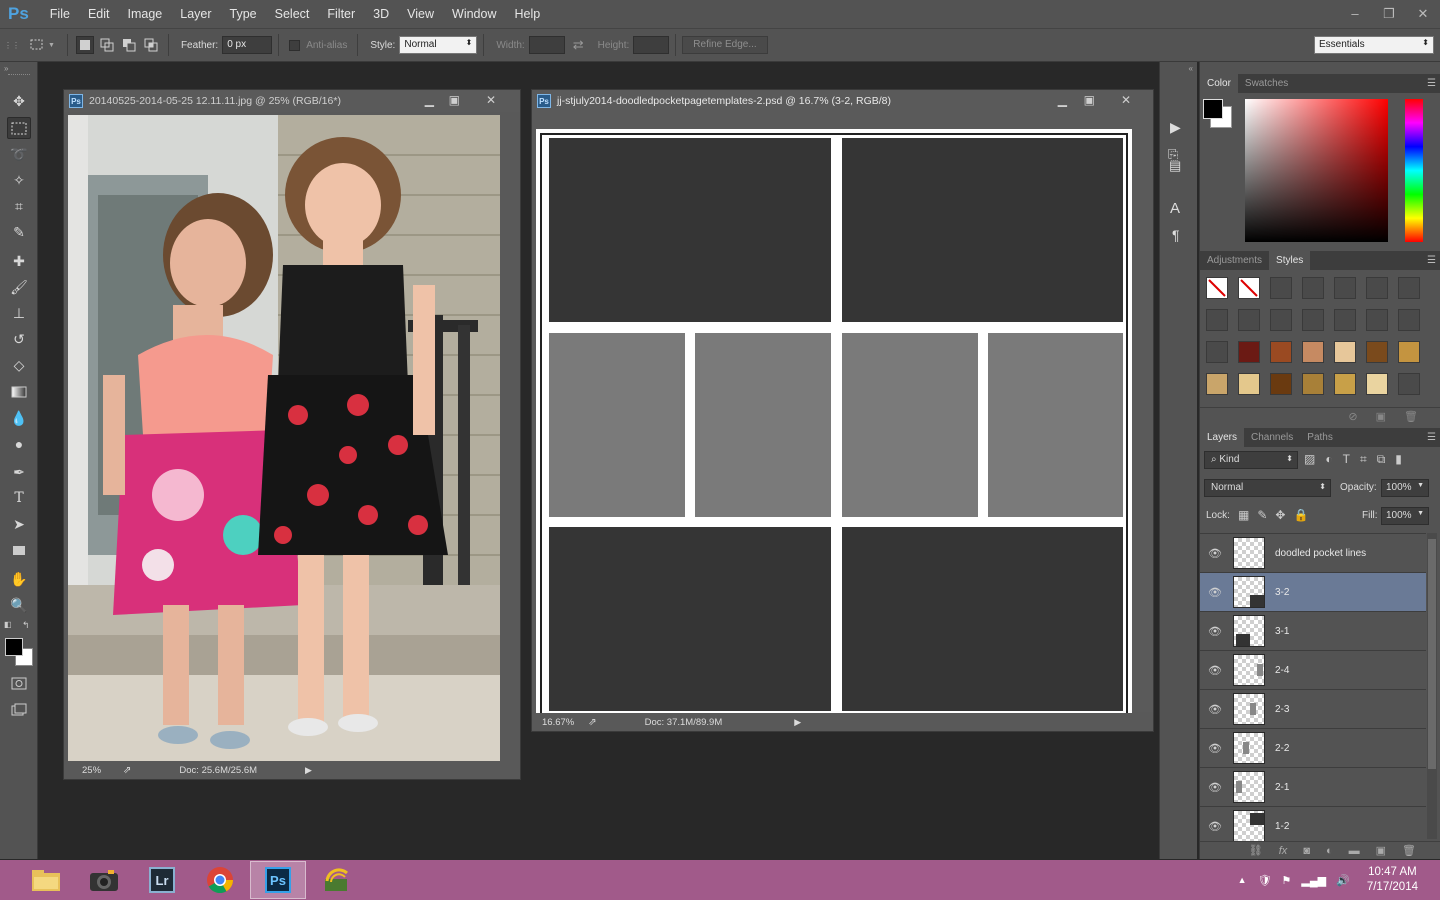 The image size is (1440, 900). Describe the element at coordinates (1282, 631) in the screenshot. I see `layer-name: 3-1` at that location.